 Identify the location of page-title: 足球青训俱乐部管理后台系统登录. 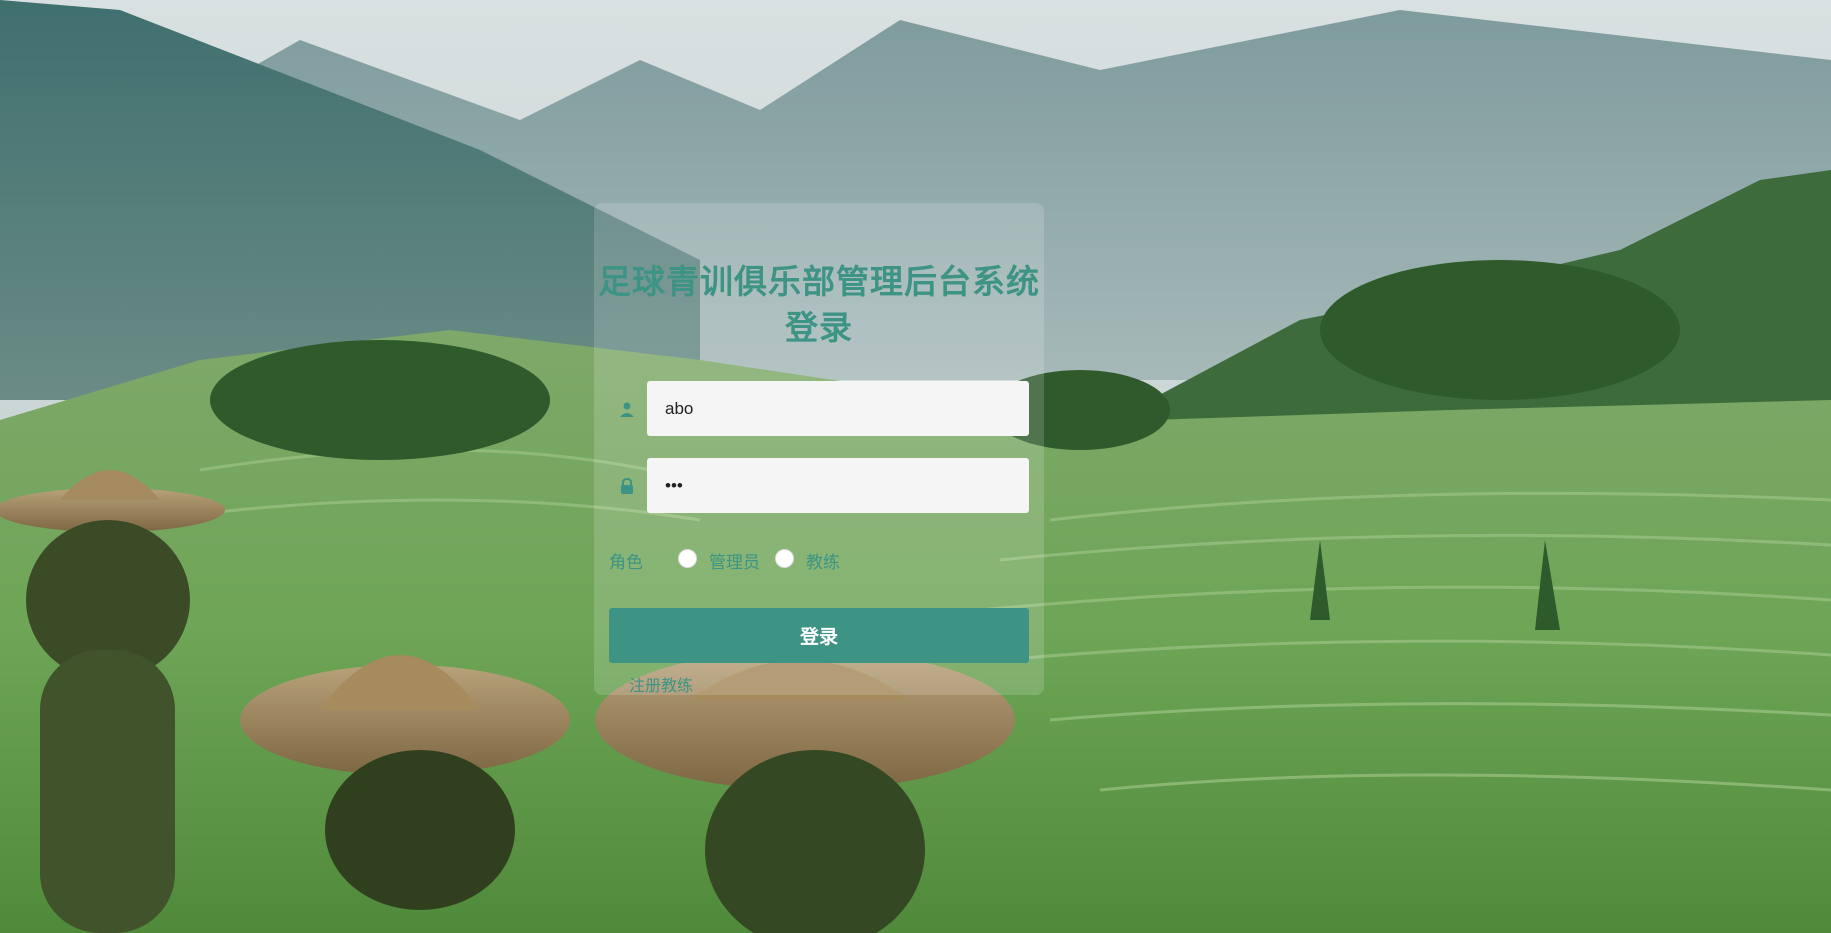
(819, 304).